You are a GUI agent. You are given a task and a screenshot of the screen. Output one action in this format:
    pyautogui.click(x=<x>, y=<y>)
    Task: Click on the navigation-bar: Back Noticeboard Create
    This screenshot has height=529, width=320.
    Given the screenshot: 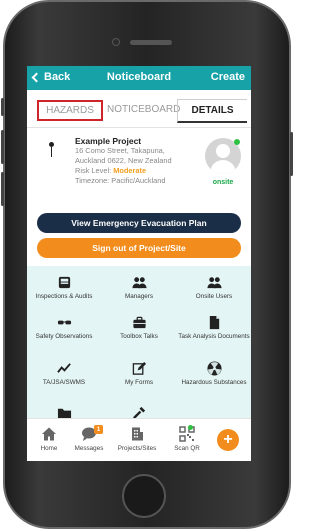 What is the action you would take?
    pyautogui.click(x=139, y=78)
    